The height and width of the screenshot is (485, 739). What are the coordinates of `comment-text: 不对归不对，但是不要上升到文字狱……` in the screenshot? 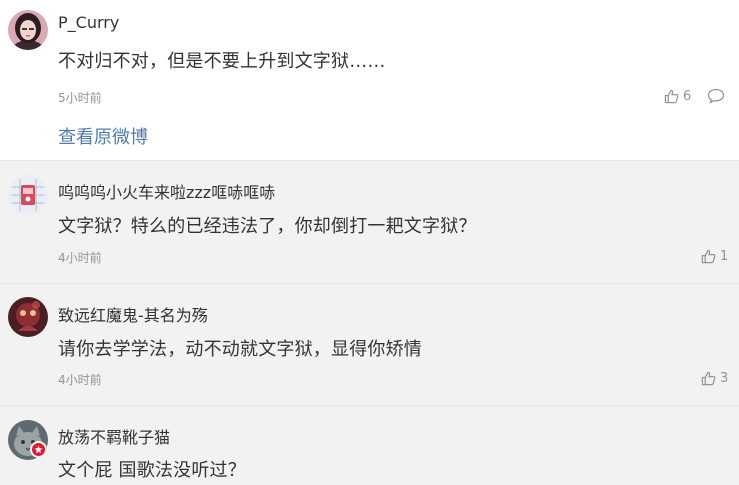 It's located at (222, 61).